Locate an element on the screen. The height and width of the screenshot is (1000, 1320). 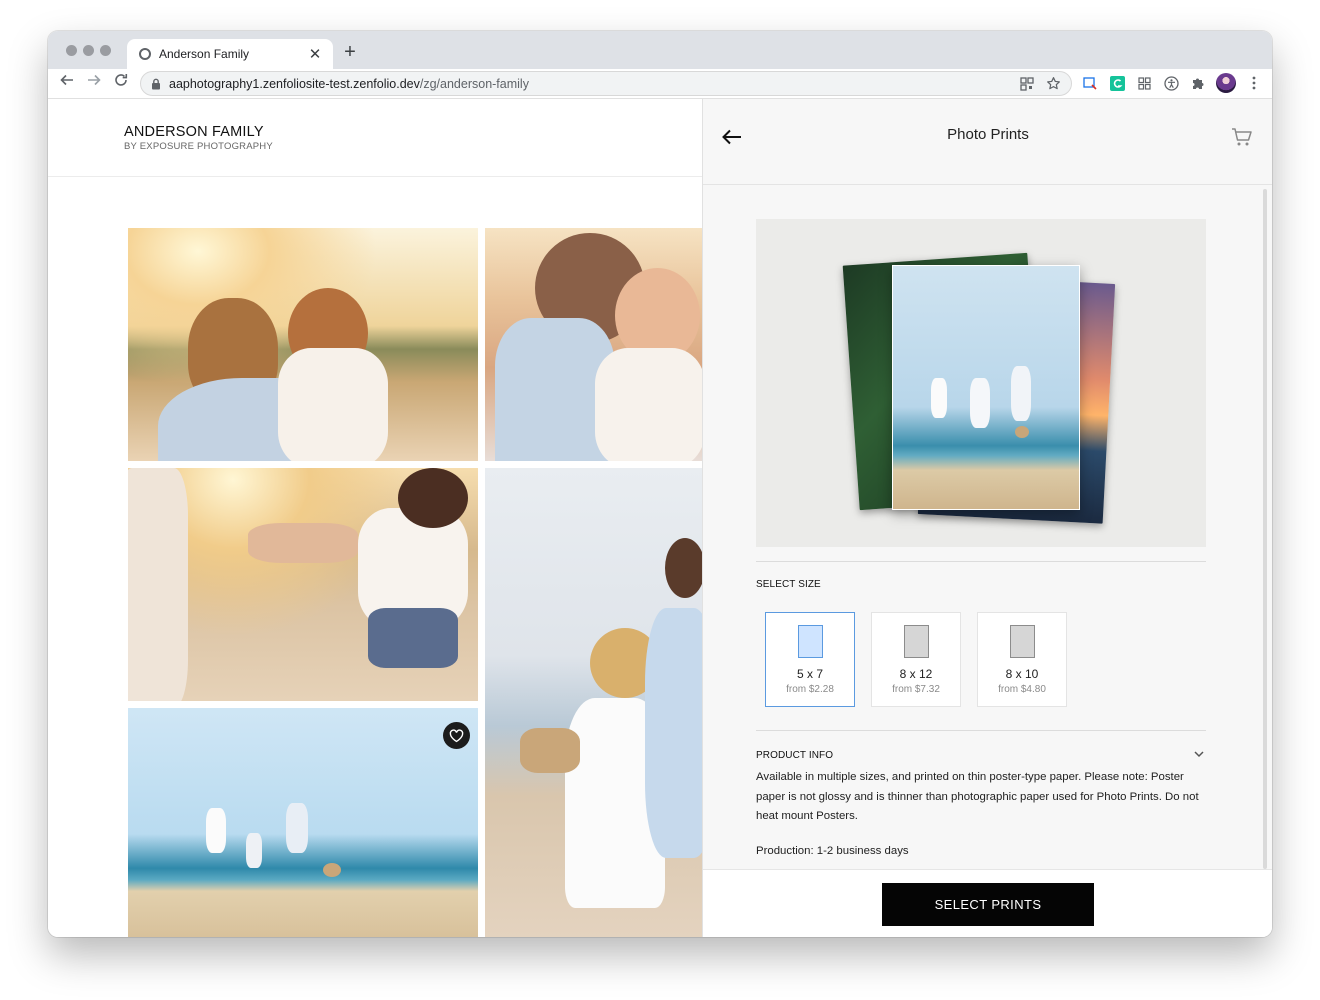
arrow-left-icon is located at coordinates (66, 80).